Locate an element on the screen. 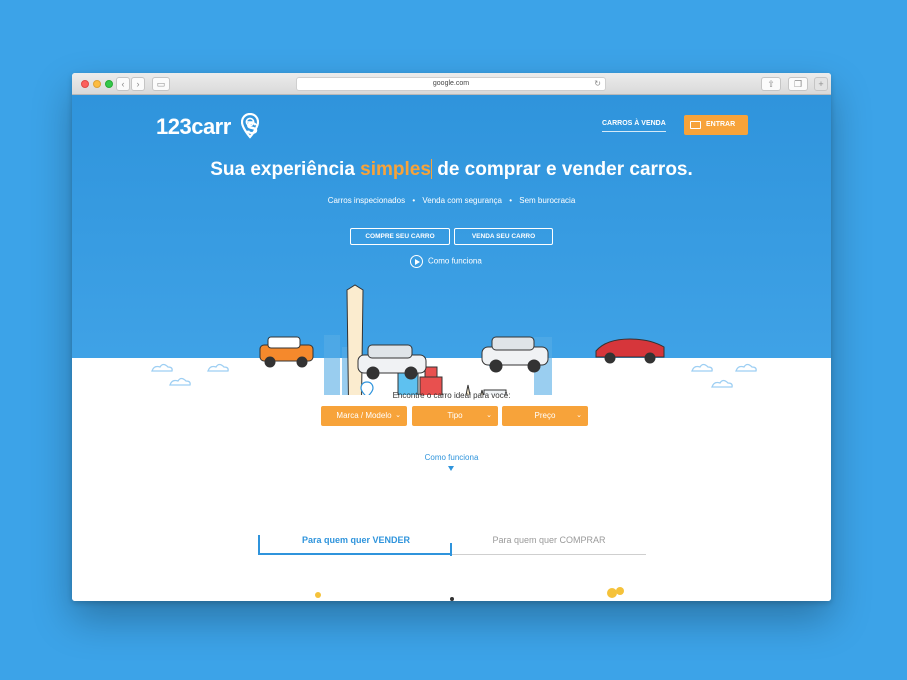 This screenshot has height=680, width=907. url-text: google.com is located at coordinates (451, 83).